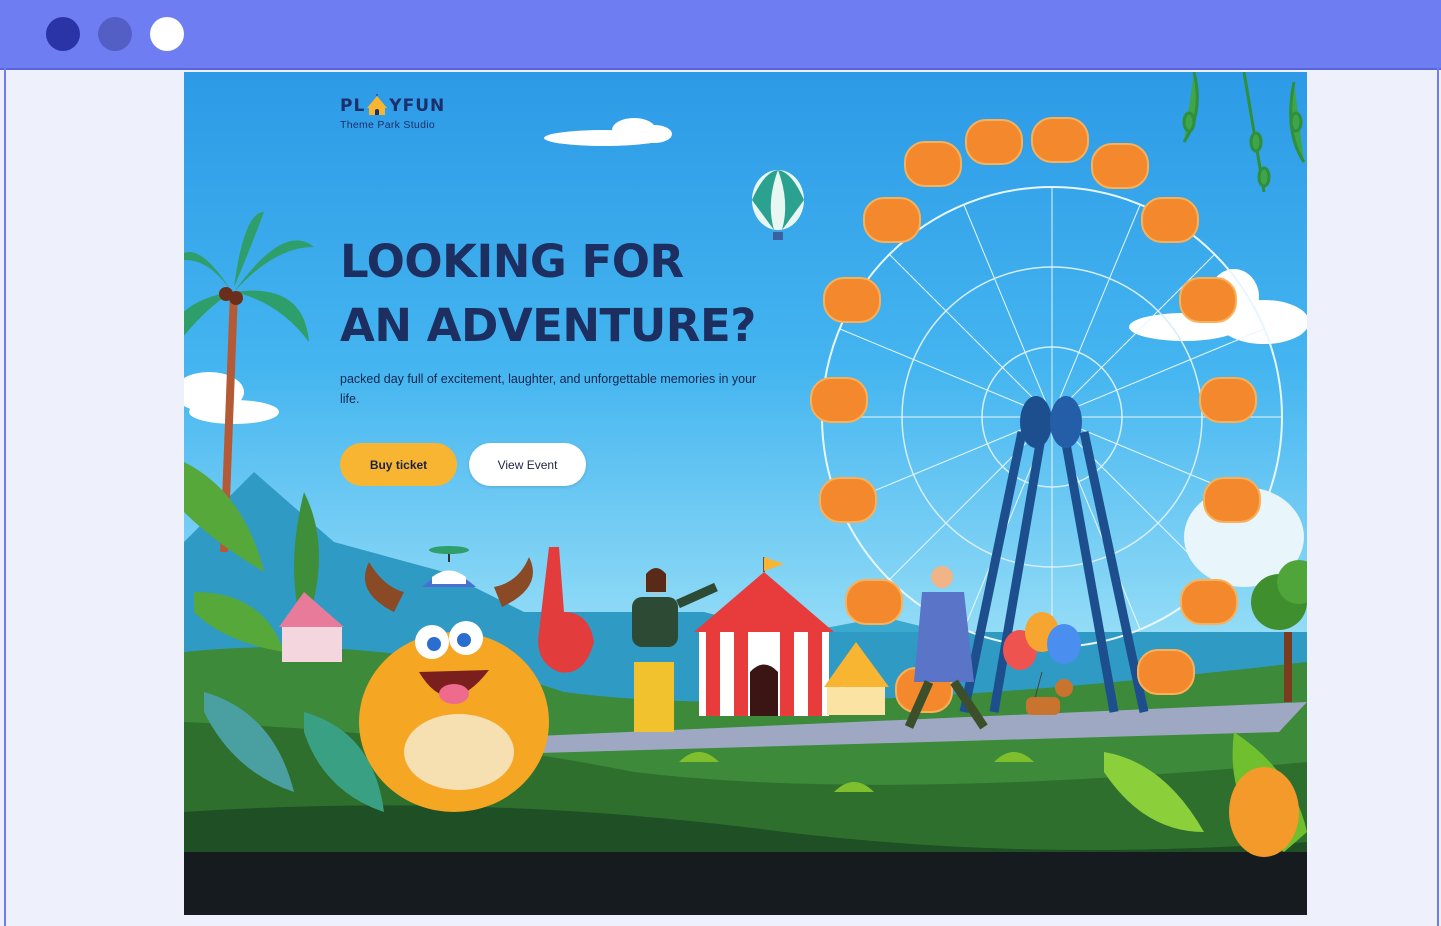 The height and width of the screenshot is (926, 1441). What do you see at coordinates (417, 106) in the screenshot?
I see `logo-text-right: YFUN` at bounding box center [417, 106].